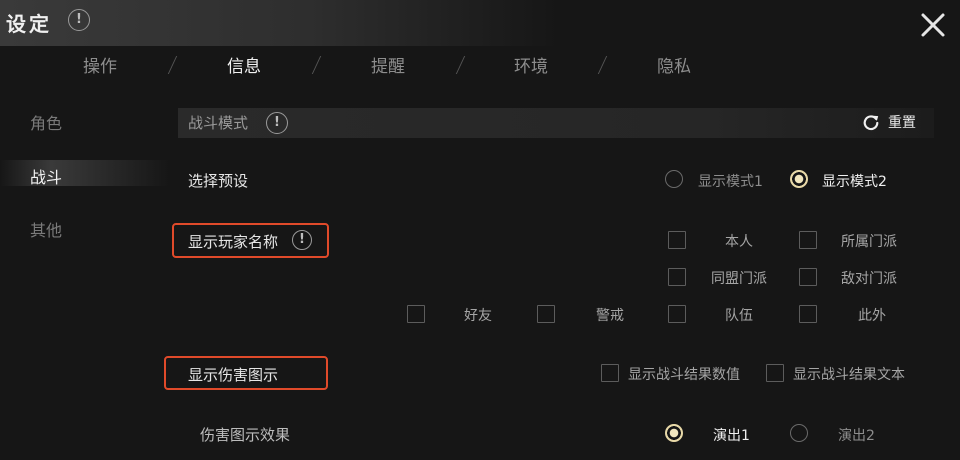 The image size is (960, 460). I want to click on preset-label: 选择预设, so click(218, 181).